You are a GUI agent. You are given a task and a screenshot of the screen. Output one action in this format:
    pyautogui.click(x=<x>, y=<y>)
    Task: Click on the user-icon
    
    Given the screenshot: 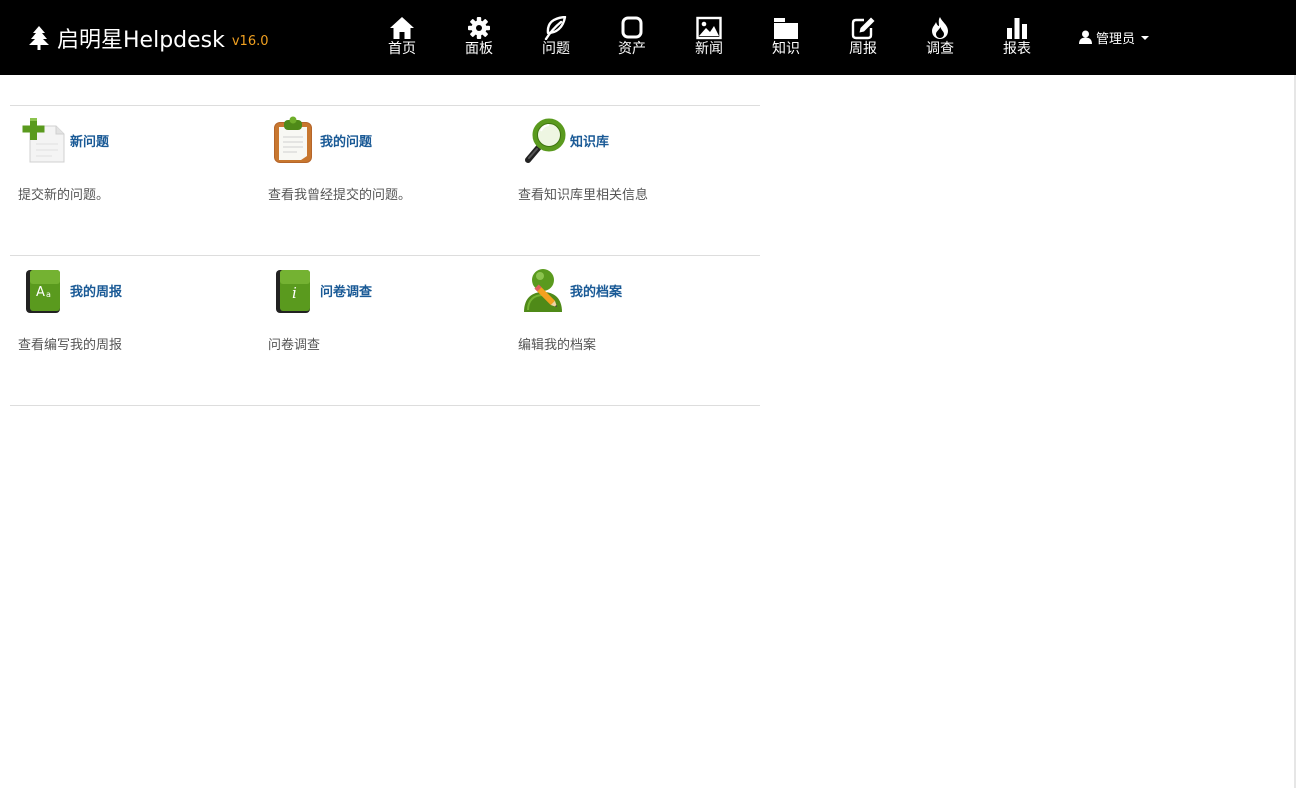 What is the action you would take?
    pyautogui.click(x=1085, y=37)
    